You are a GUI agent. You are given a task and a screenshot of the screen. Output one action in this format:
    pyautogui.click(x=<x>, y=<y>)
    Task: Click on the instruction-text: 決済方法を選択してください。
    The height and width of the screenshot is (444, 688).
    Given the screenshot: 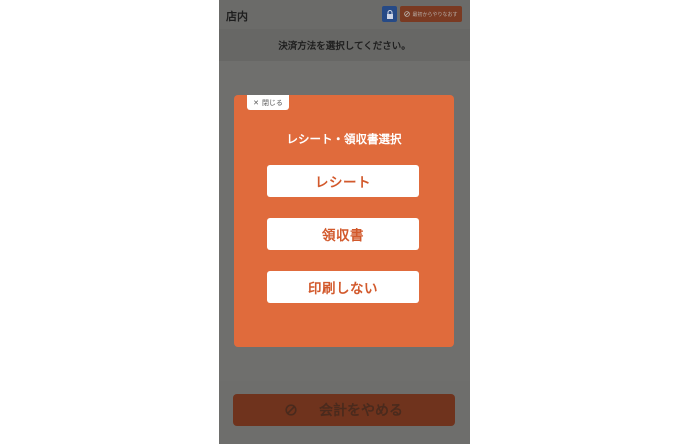 What is the action you would take?
    pyautogui.click(x=344, y=46)
    